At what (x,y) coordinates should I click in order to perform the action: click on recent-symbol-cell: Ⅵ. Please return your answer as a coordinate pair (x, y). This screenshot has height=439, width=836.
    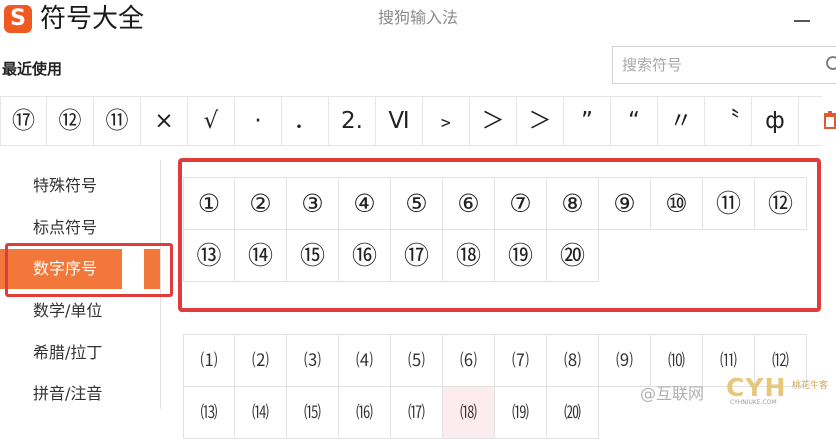
    Looking at the image, I should click on (399, 121).